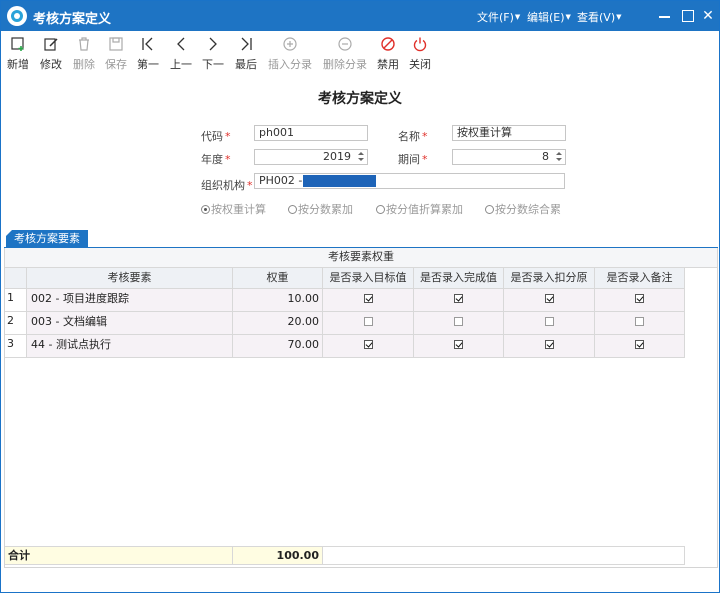 This screenshot has width=720, height=593. I want to click on toolbar: 新增 修改 删除 保存 第一 上一 下一 最后 插入分录 删除分录 禁用 关闭, so click(360, 53).